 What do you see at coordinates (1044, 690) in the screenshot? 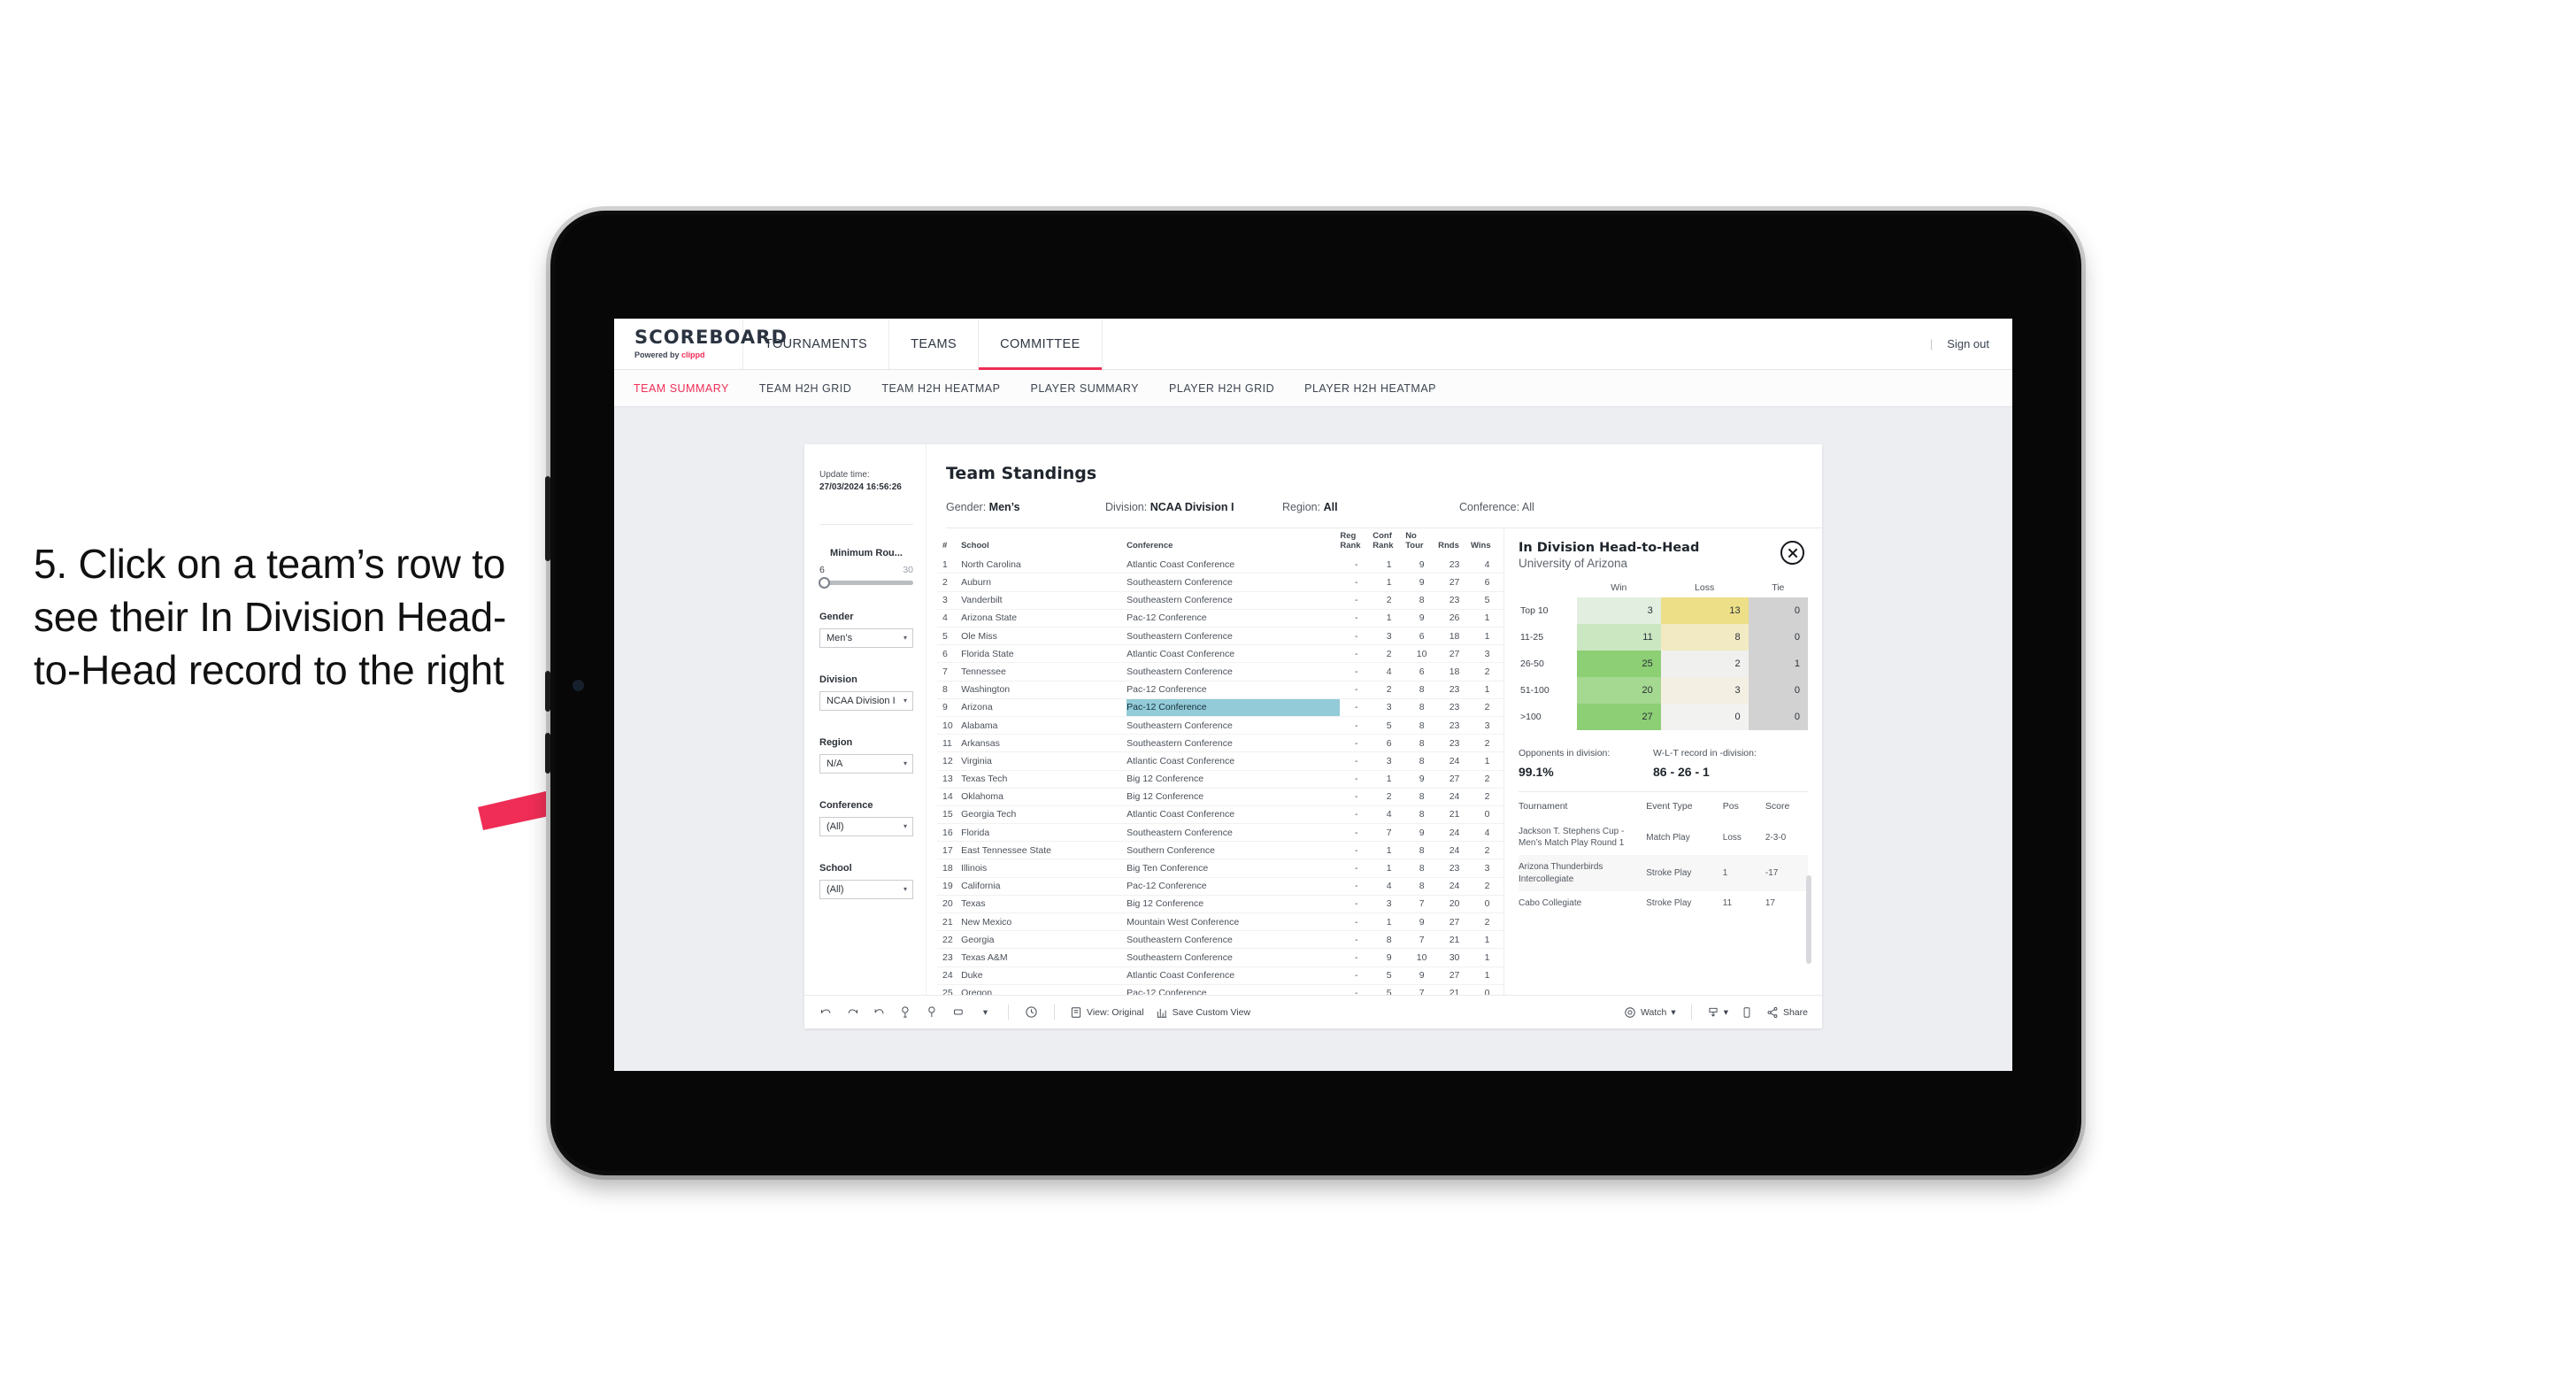
I see `cell-school: Washington` at bounding box center [1044, 690].